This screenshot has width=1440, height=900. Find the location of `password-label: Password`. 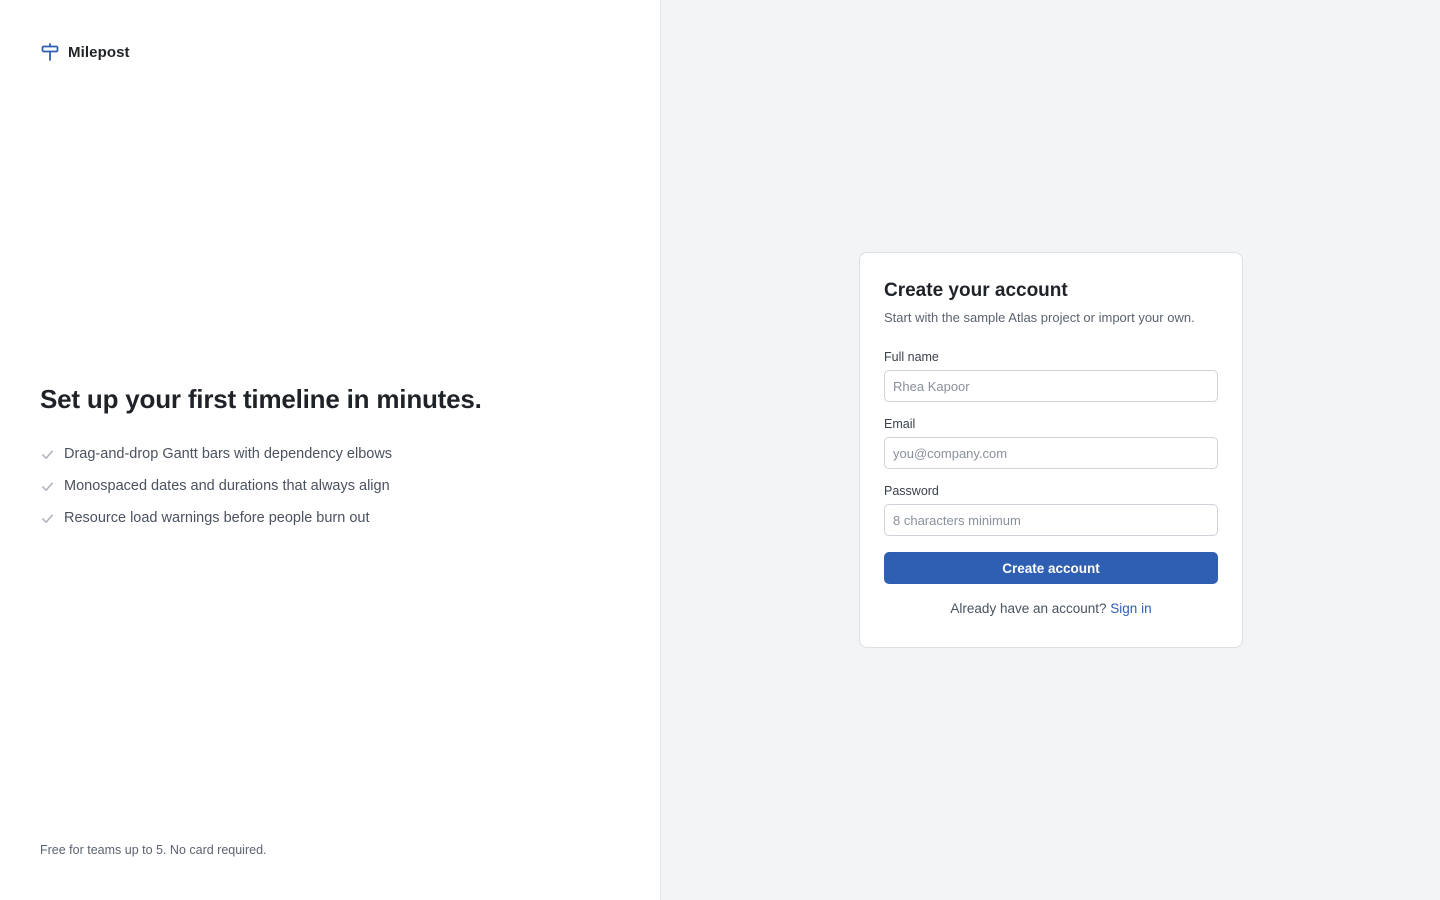

password-label: Password is located at coordinates (911, 491).